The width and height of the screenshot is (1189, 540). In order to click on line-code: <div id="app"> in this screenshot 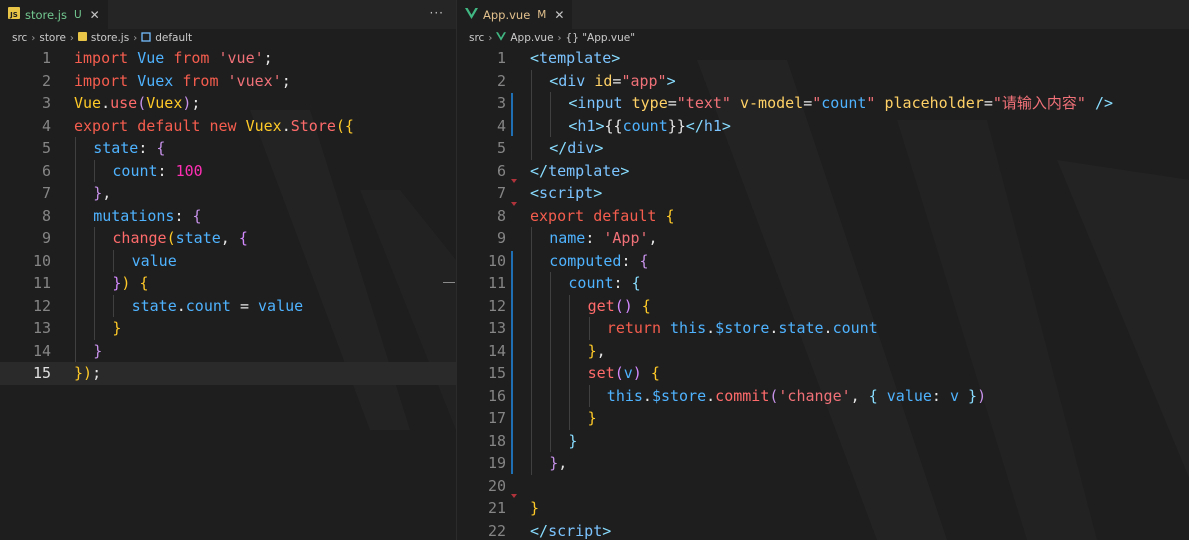, I will do `click(612, 81)`.